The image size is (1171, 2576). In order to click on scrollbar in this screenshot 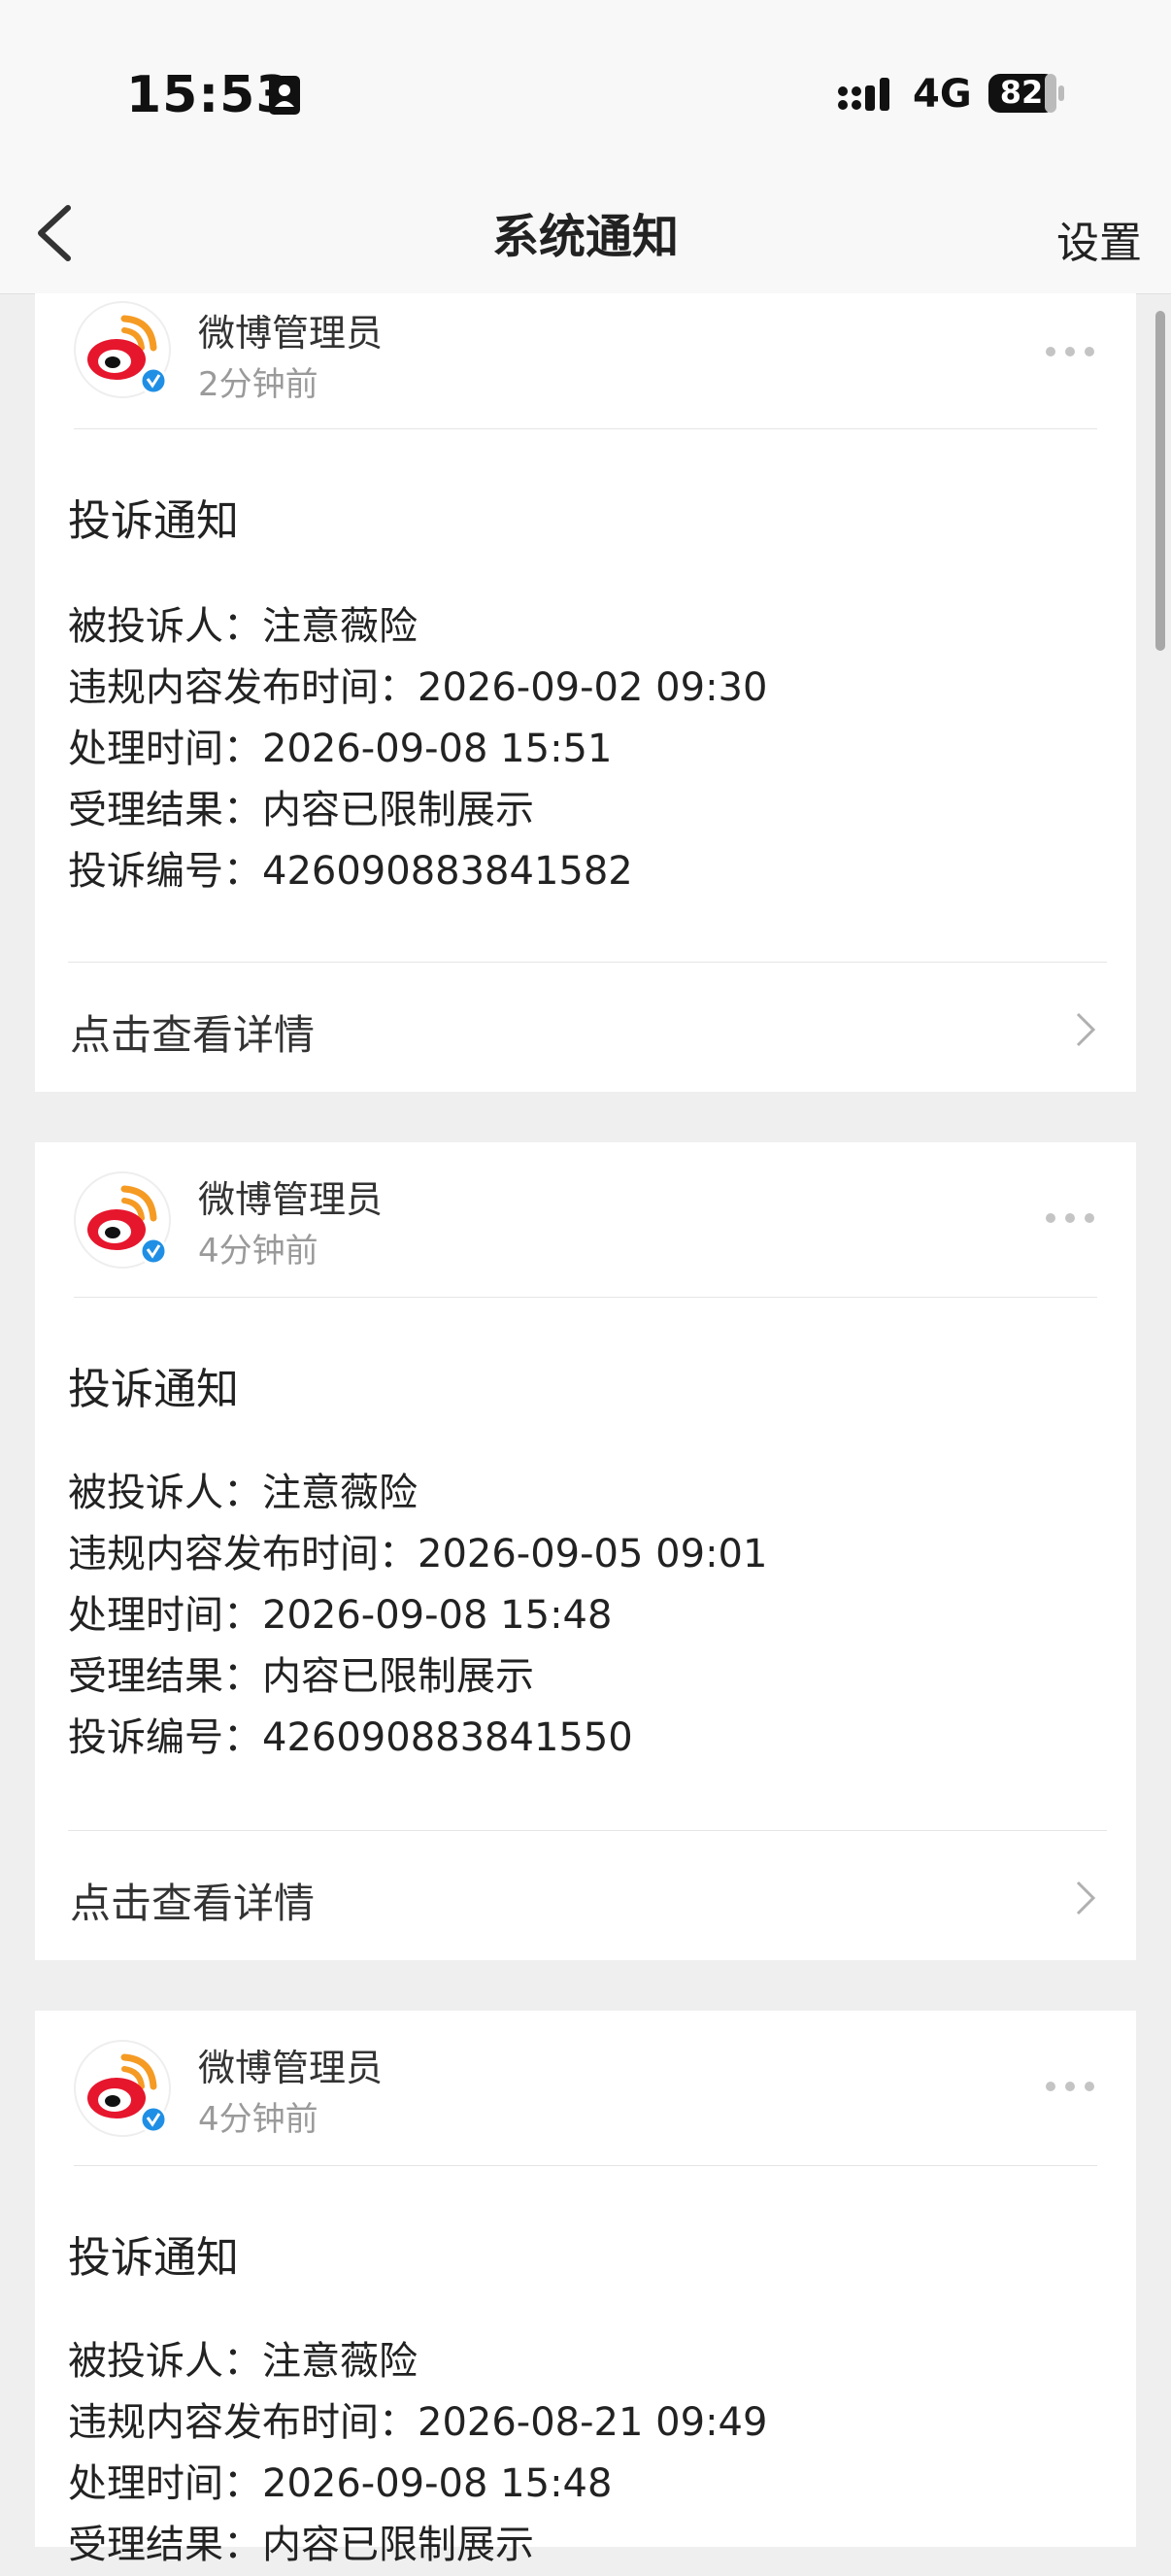, I will do `click(1160, 481)`.